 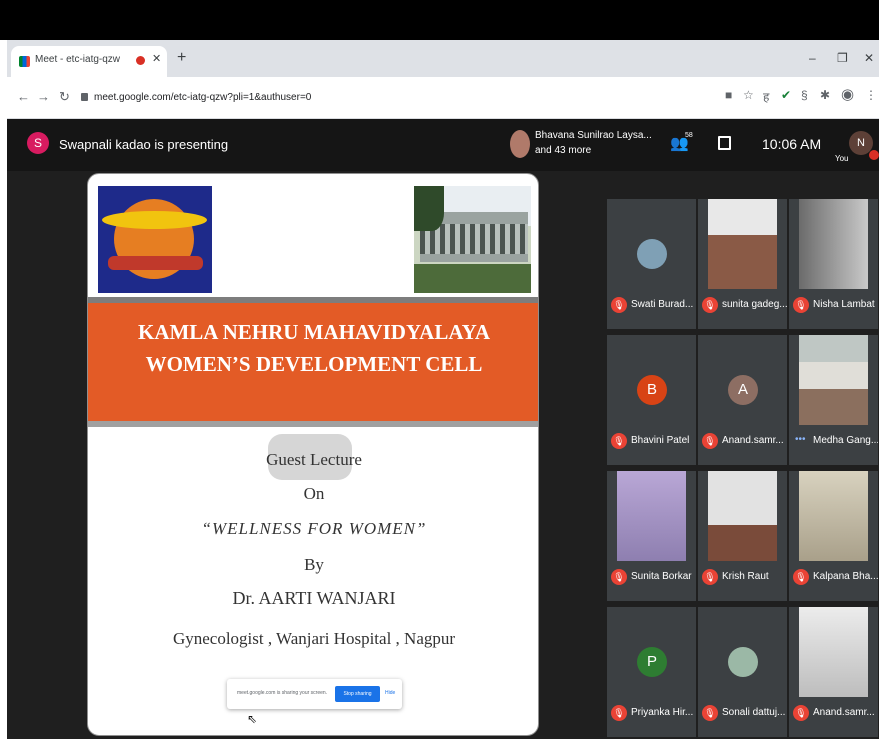 I want to click on participant-tile: B 🎙 Bhavini Patel, so click(x=651, y=400).